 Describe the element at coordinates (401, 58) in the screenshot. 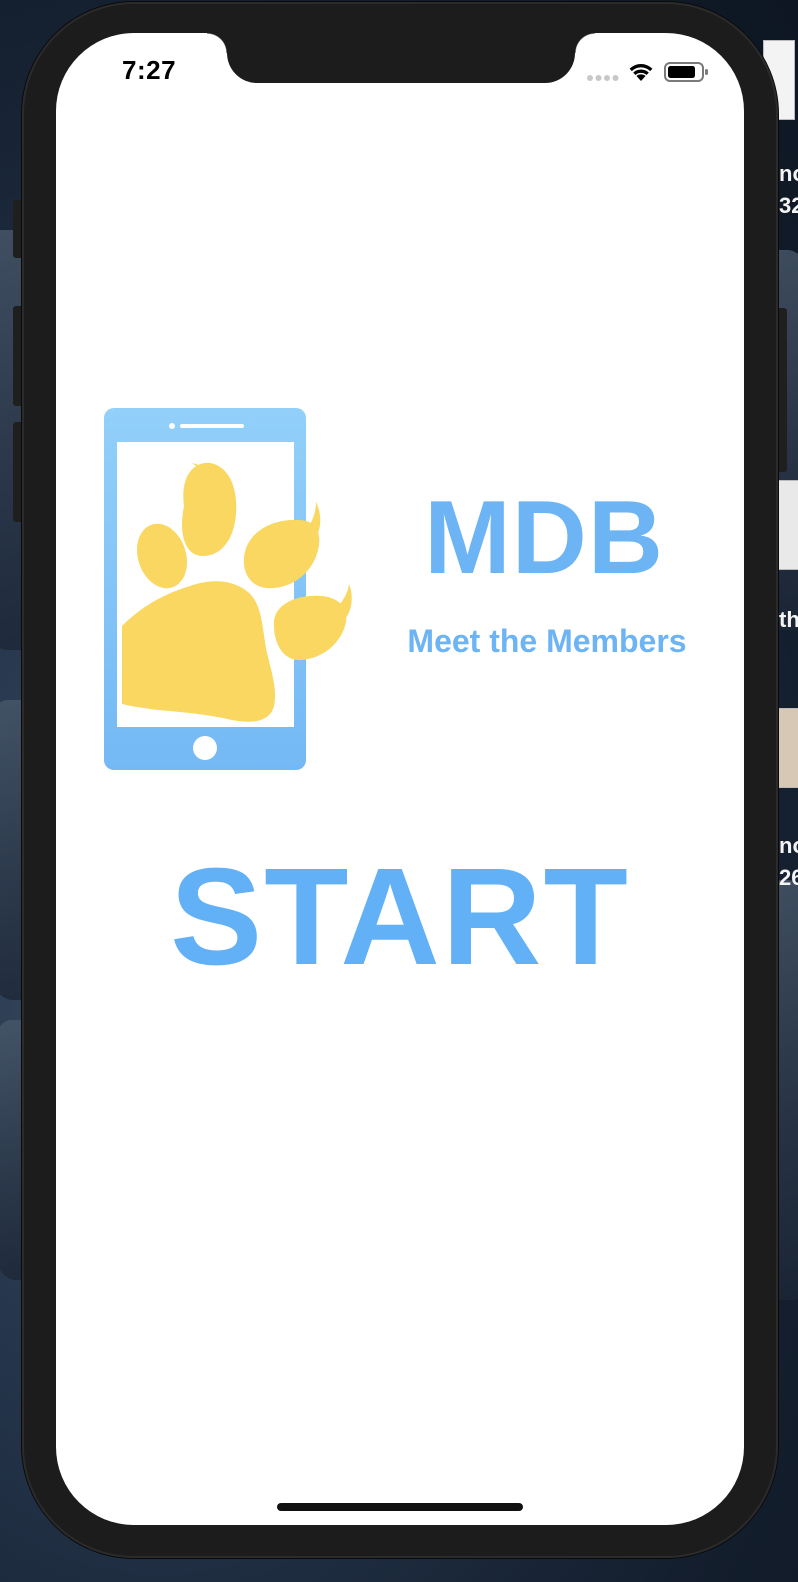

I see `device-notch` at that location.